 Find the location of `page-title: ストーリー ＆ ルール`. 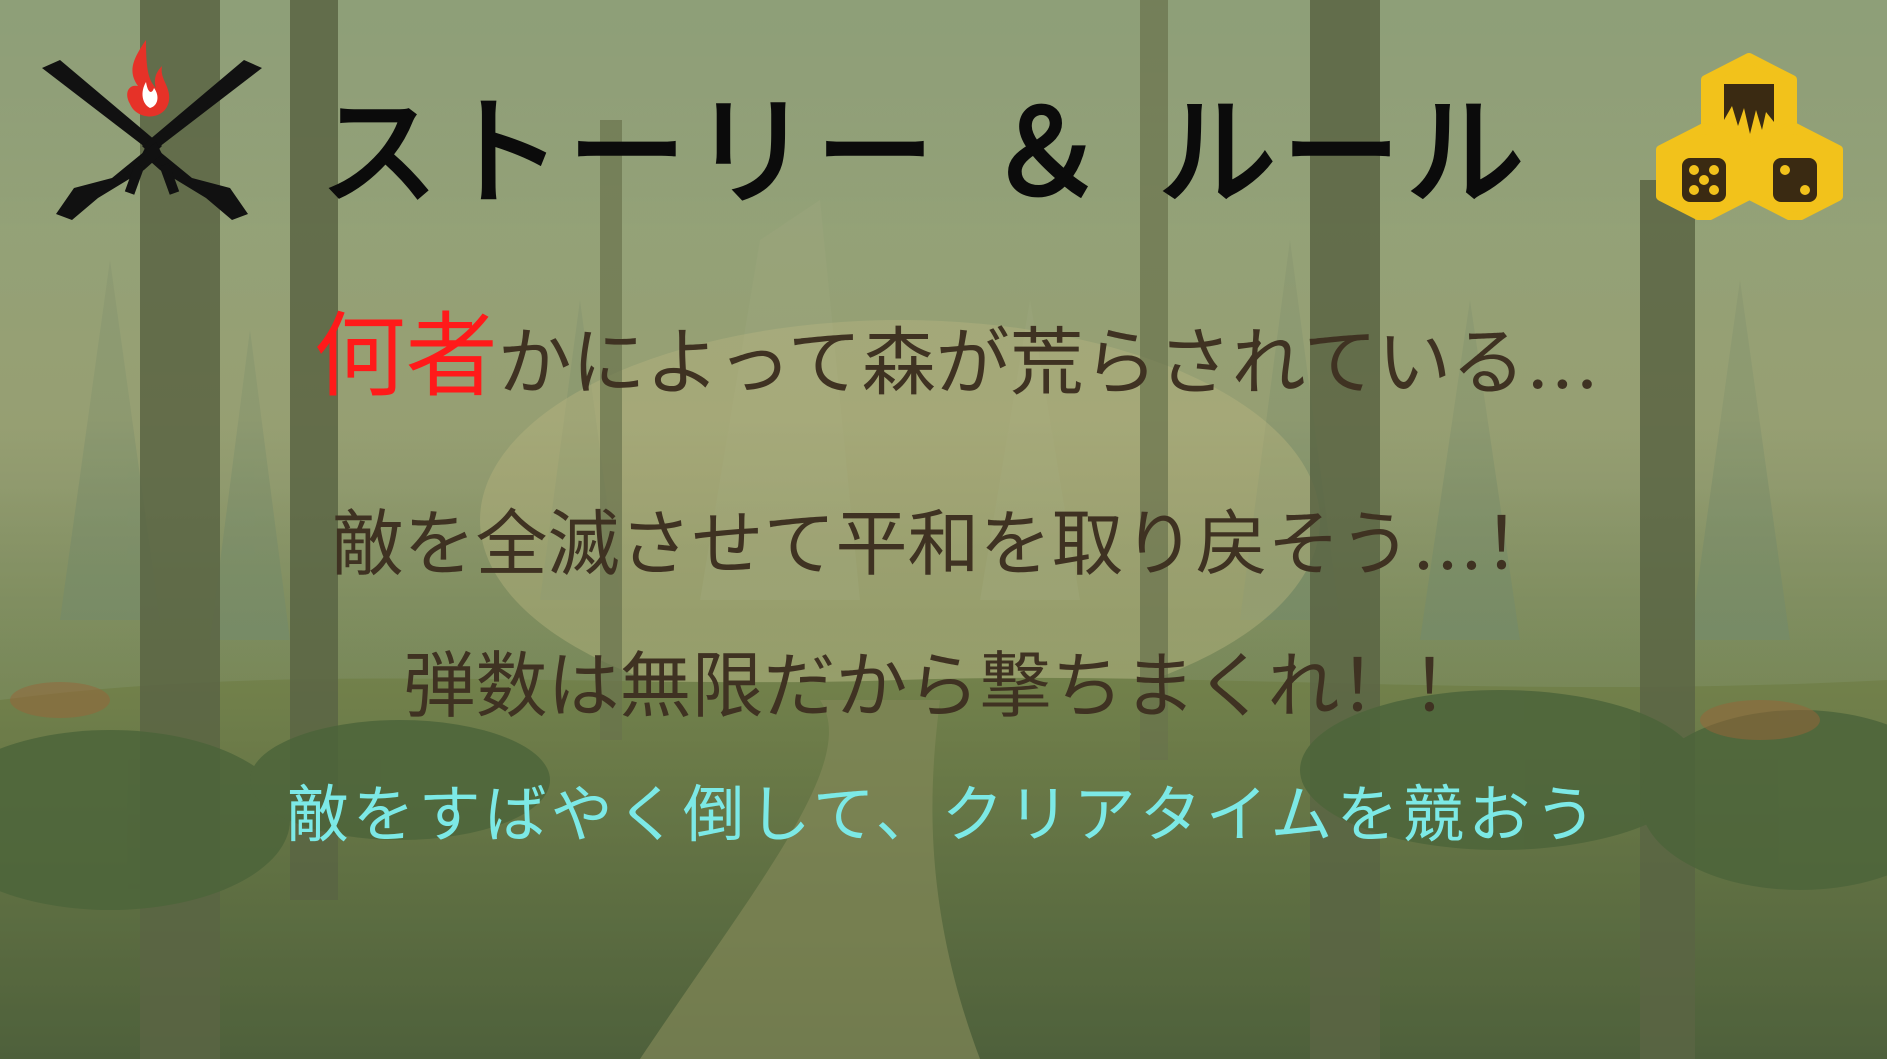

page-title: ストーリー ＆ ルール is located at coordinates (925, 153).